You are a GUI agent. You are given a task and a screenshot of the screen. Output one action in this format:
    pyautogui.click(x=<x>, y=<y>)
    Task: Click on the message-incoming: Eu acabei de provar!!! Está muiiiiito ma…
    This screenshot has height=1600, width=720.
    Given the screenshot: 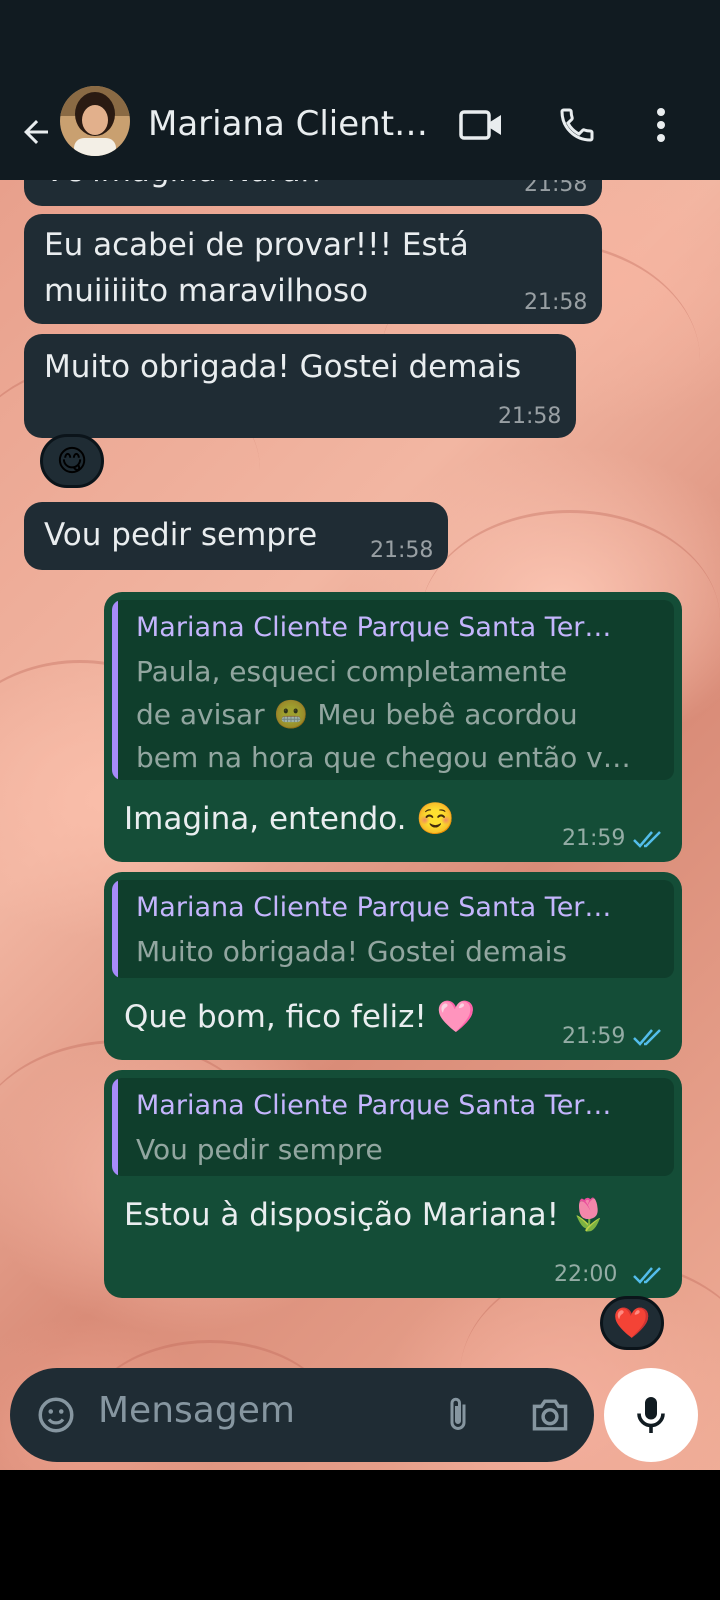 What is the action you would take?
    pyautogui.click(x=313, y=269)
    